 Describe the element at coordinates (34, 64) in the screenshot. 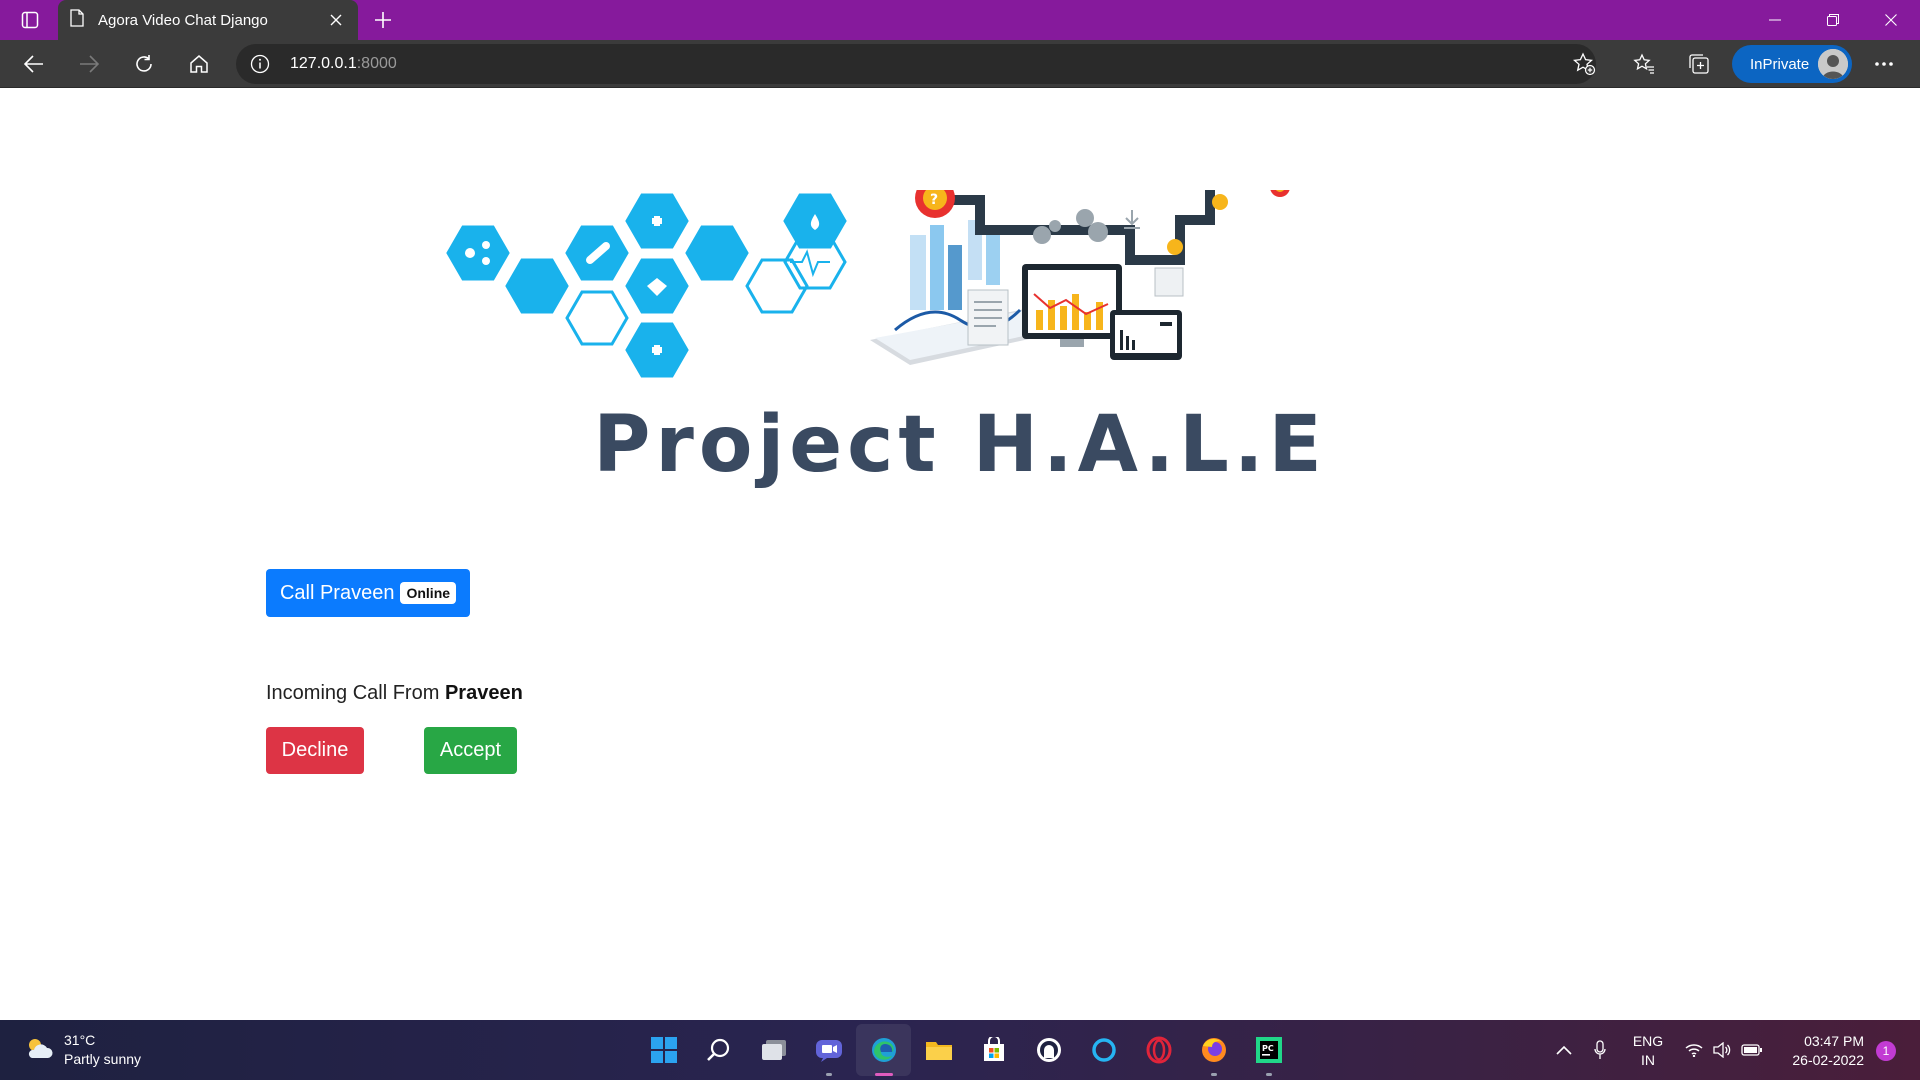

I see `back-arrow-icon` at that location.